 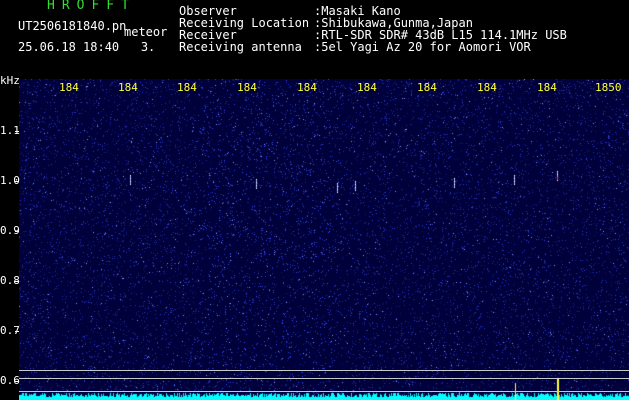 I want to click on y-axis-unit-label: kHz, so click(x=10, y=80).